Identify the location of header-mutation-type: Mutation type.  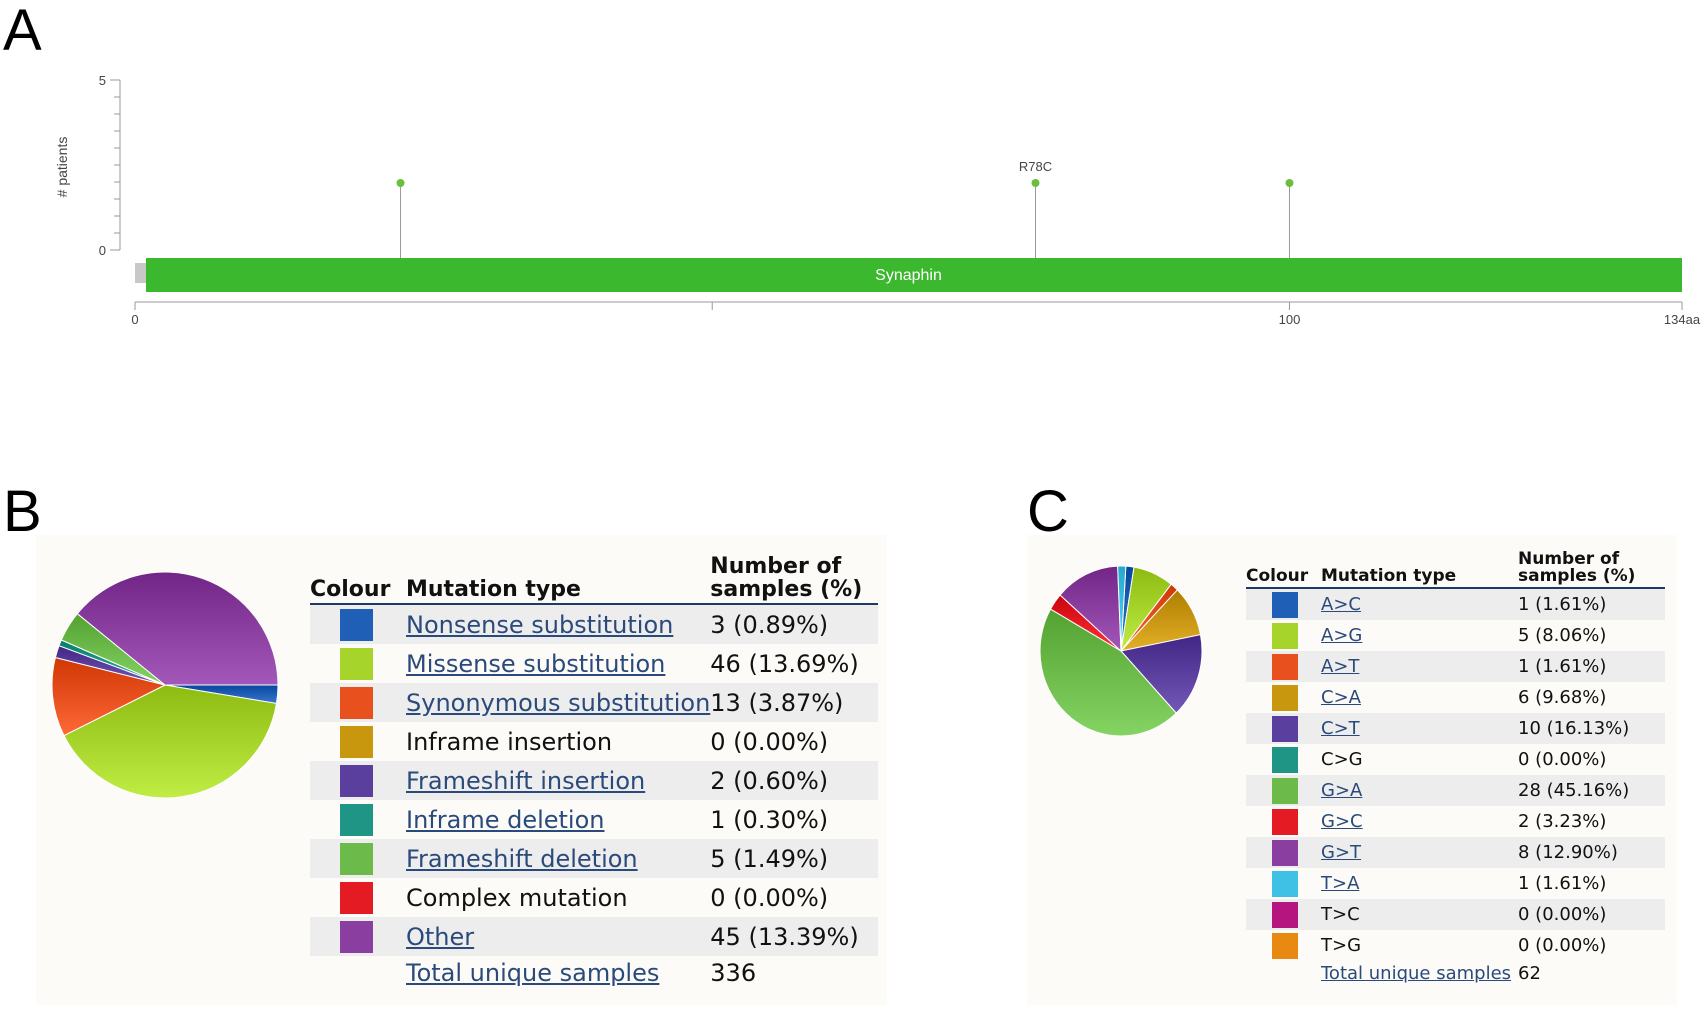
(1419, 570).